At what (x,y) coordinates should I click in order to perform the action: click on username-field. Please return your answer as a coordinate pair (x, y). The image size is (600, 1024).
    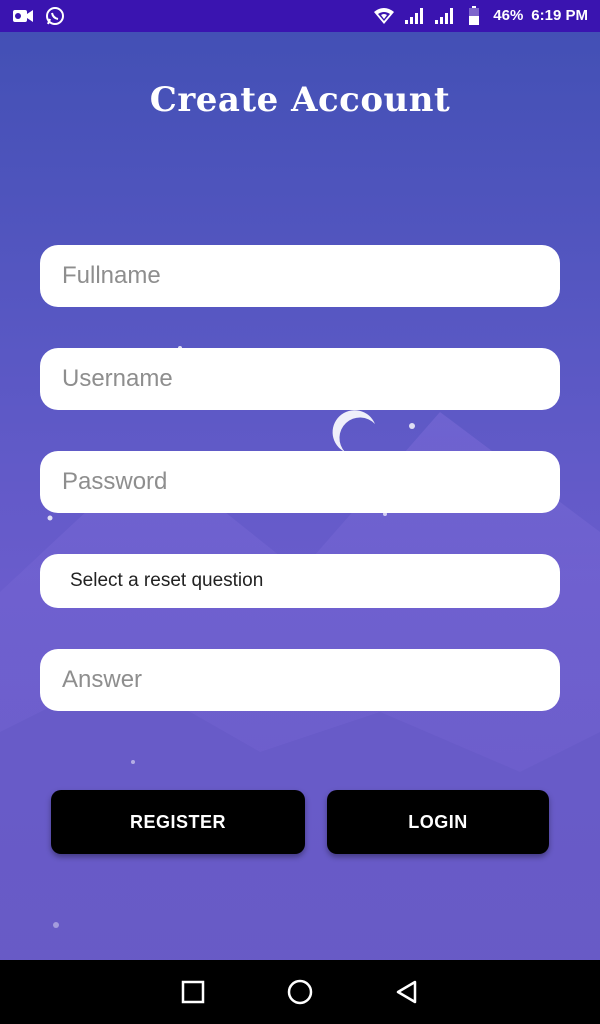
    Looking at the image, I should click on (300, 379).